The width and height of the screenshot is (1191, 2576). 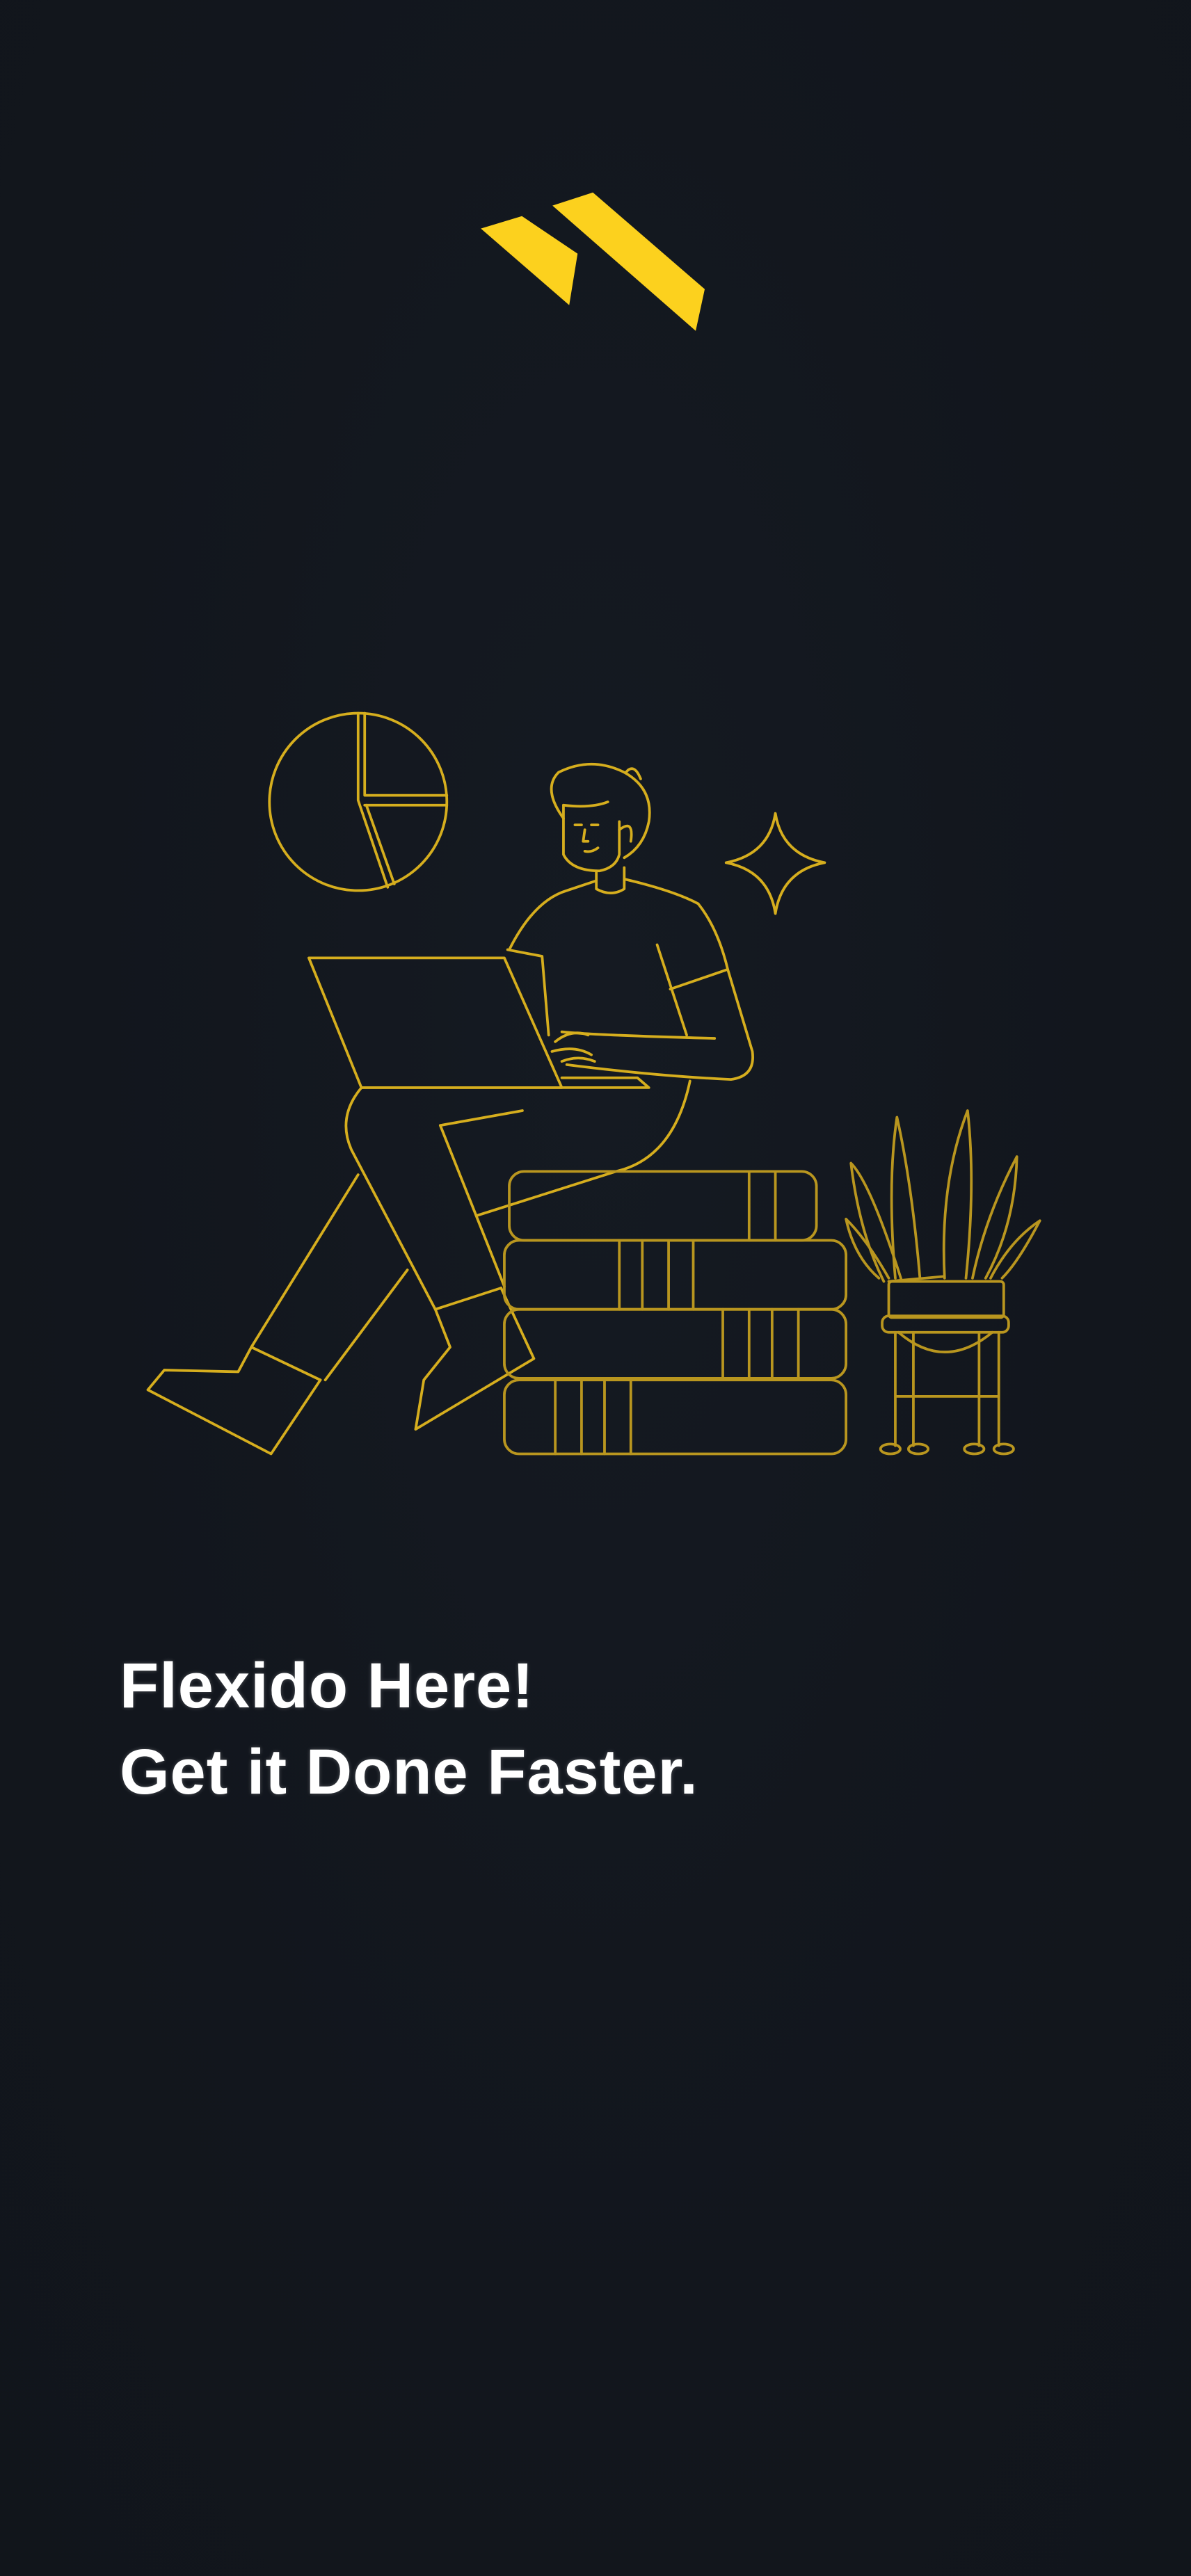 I want to click on sparkle-icon, so click(x=775, y=863).